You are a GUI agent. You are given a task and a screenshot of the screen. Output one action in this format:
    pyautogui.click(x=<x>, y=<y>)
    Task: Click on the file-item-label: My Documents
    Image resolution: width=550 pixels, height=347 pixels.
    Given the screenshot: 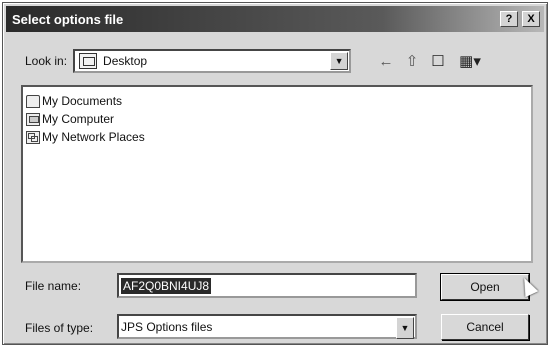 What is the action you would take?
    pyautogui.click(x=82, y=101)
    